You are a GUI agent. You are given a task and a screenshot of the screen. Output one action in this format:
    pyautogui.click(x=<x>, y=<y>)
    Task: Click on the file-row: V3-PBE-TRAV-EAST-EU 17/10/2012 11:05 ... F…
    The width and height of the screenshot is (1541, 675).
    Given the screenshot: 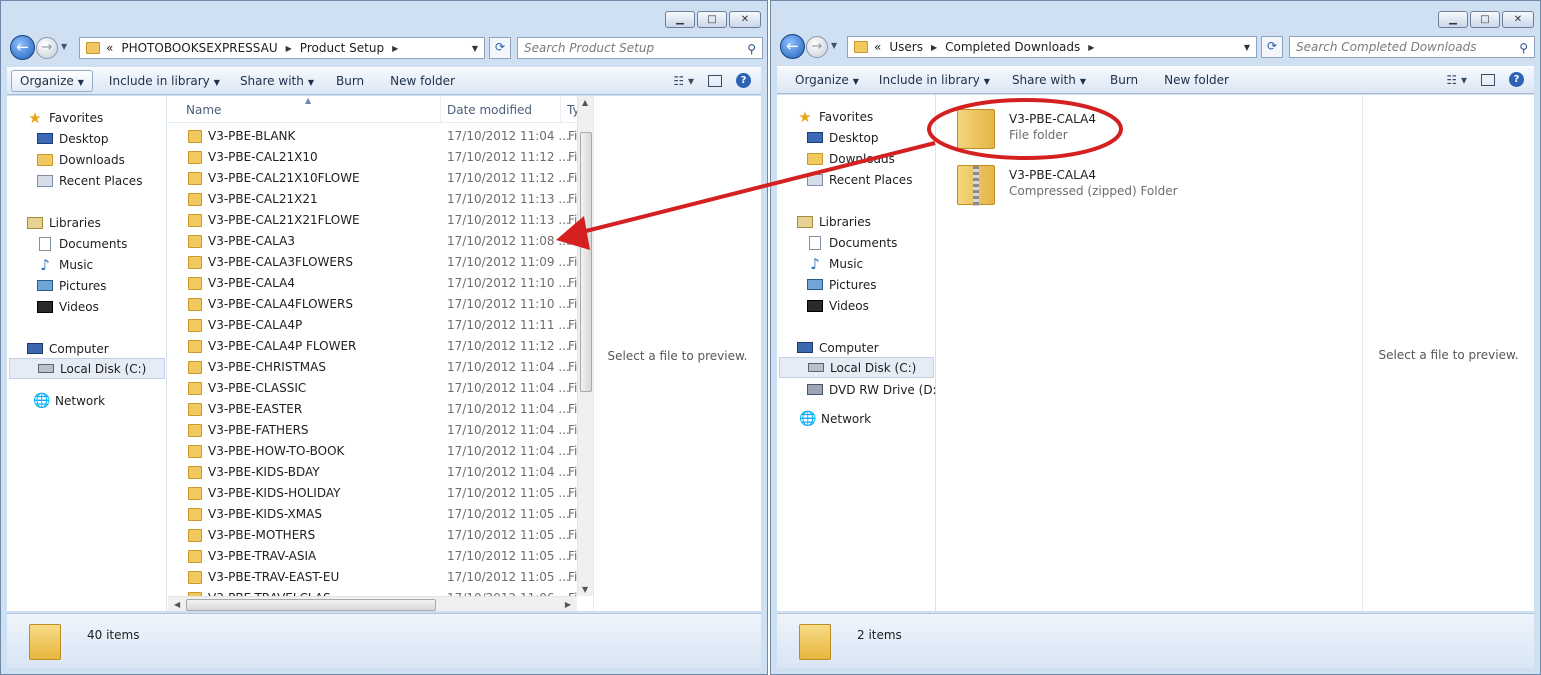 What is the action you would take?
    pyautogui.click(x=372, y=577)
    